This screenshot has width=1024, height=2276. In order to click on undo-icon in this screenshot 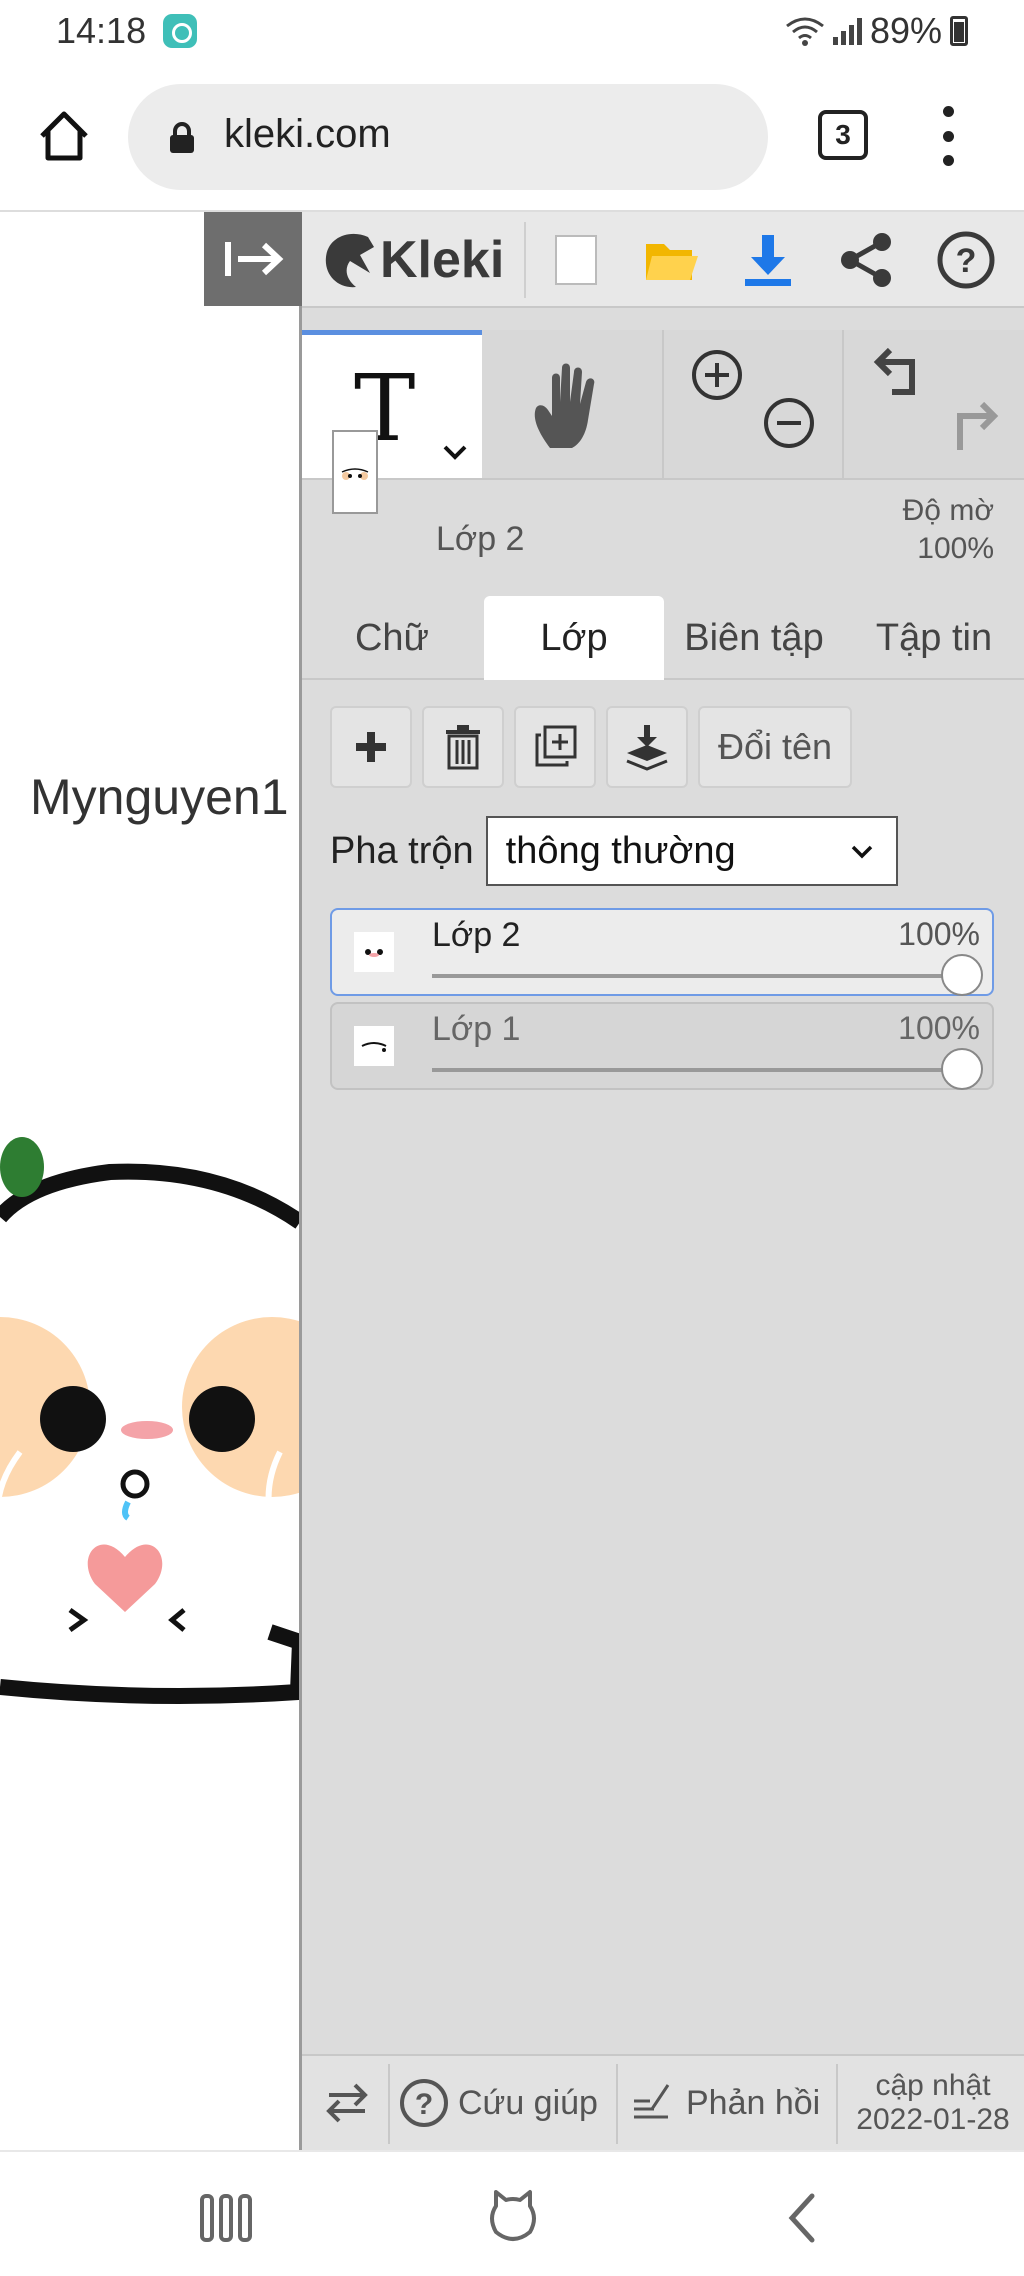, I will do `click(900, 376)`.